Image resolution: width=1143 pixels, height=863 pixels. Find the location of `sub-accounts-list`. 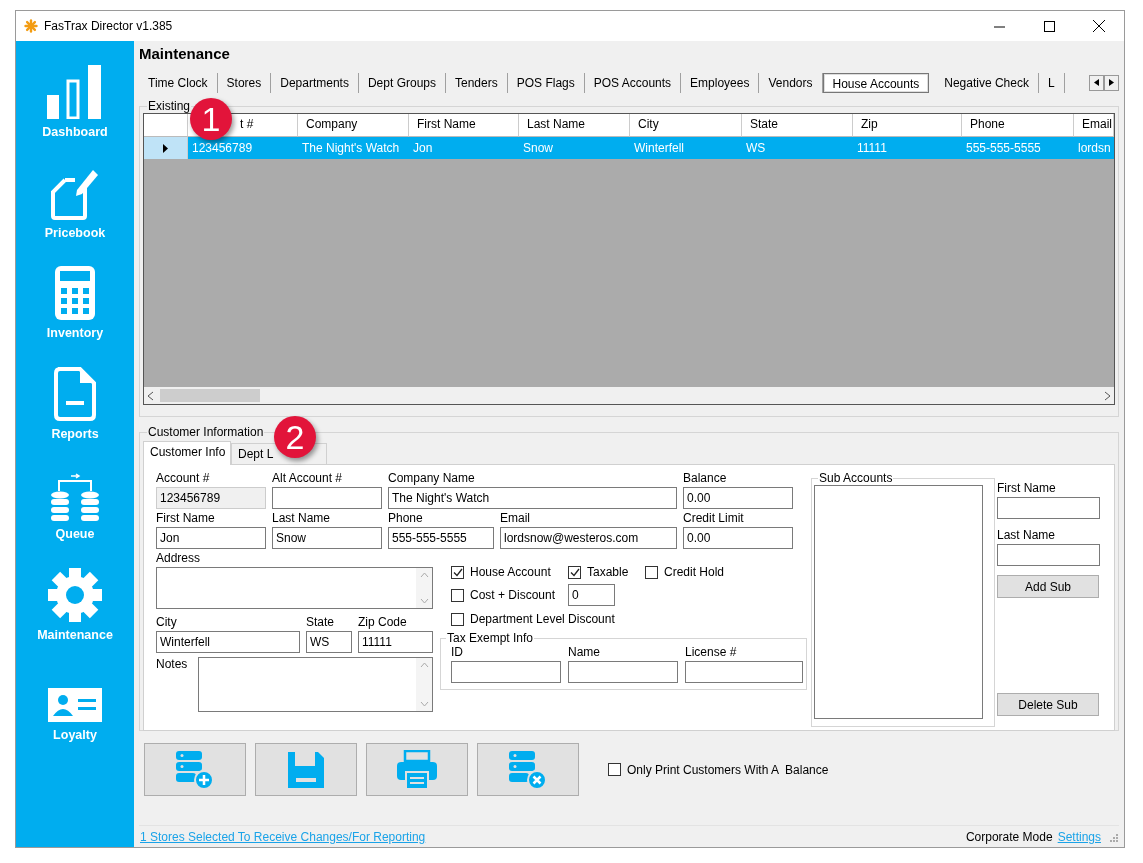

sub-accounts-list is located at coordinates (898, 602).